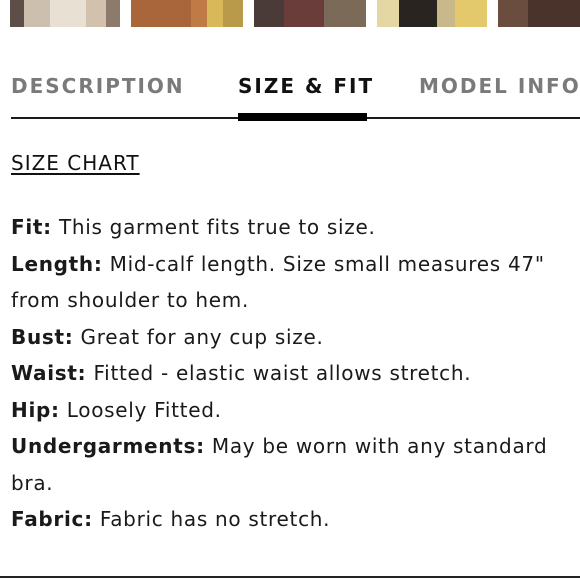  Describe the element at coordinates (42, 336) in the screenshot. I see `spec-label: Bust:` at that location.